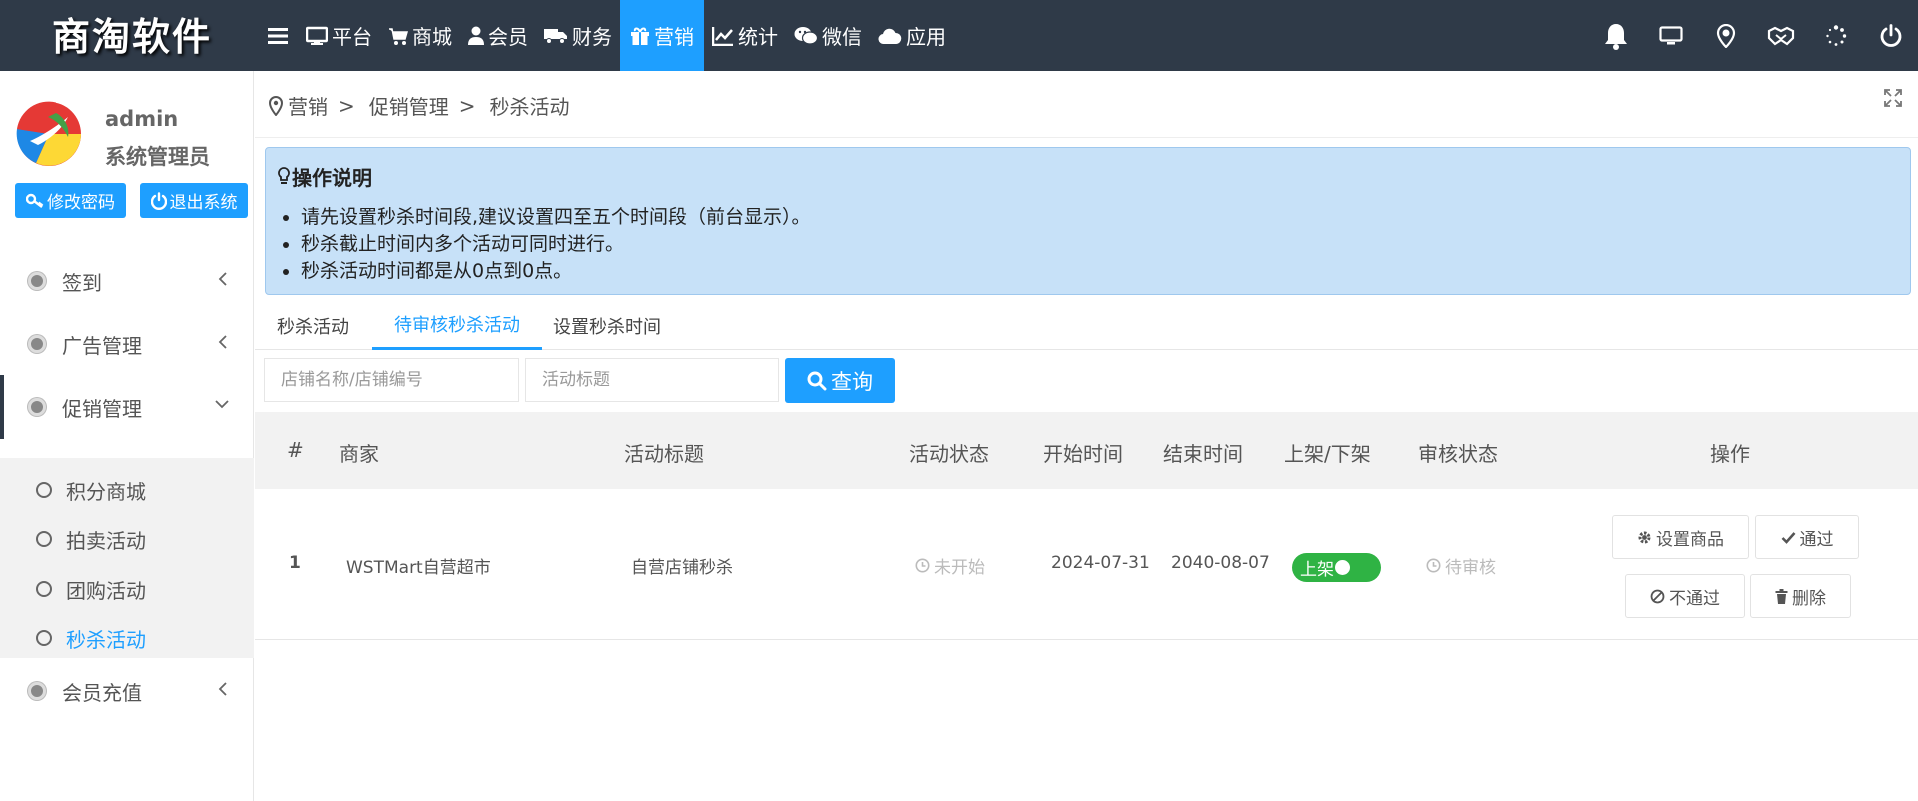 The height and width of the screenshot is (801, 1918). I want to click on notifications-button, so click(1615, 35).